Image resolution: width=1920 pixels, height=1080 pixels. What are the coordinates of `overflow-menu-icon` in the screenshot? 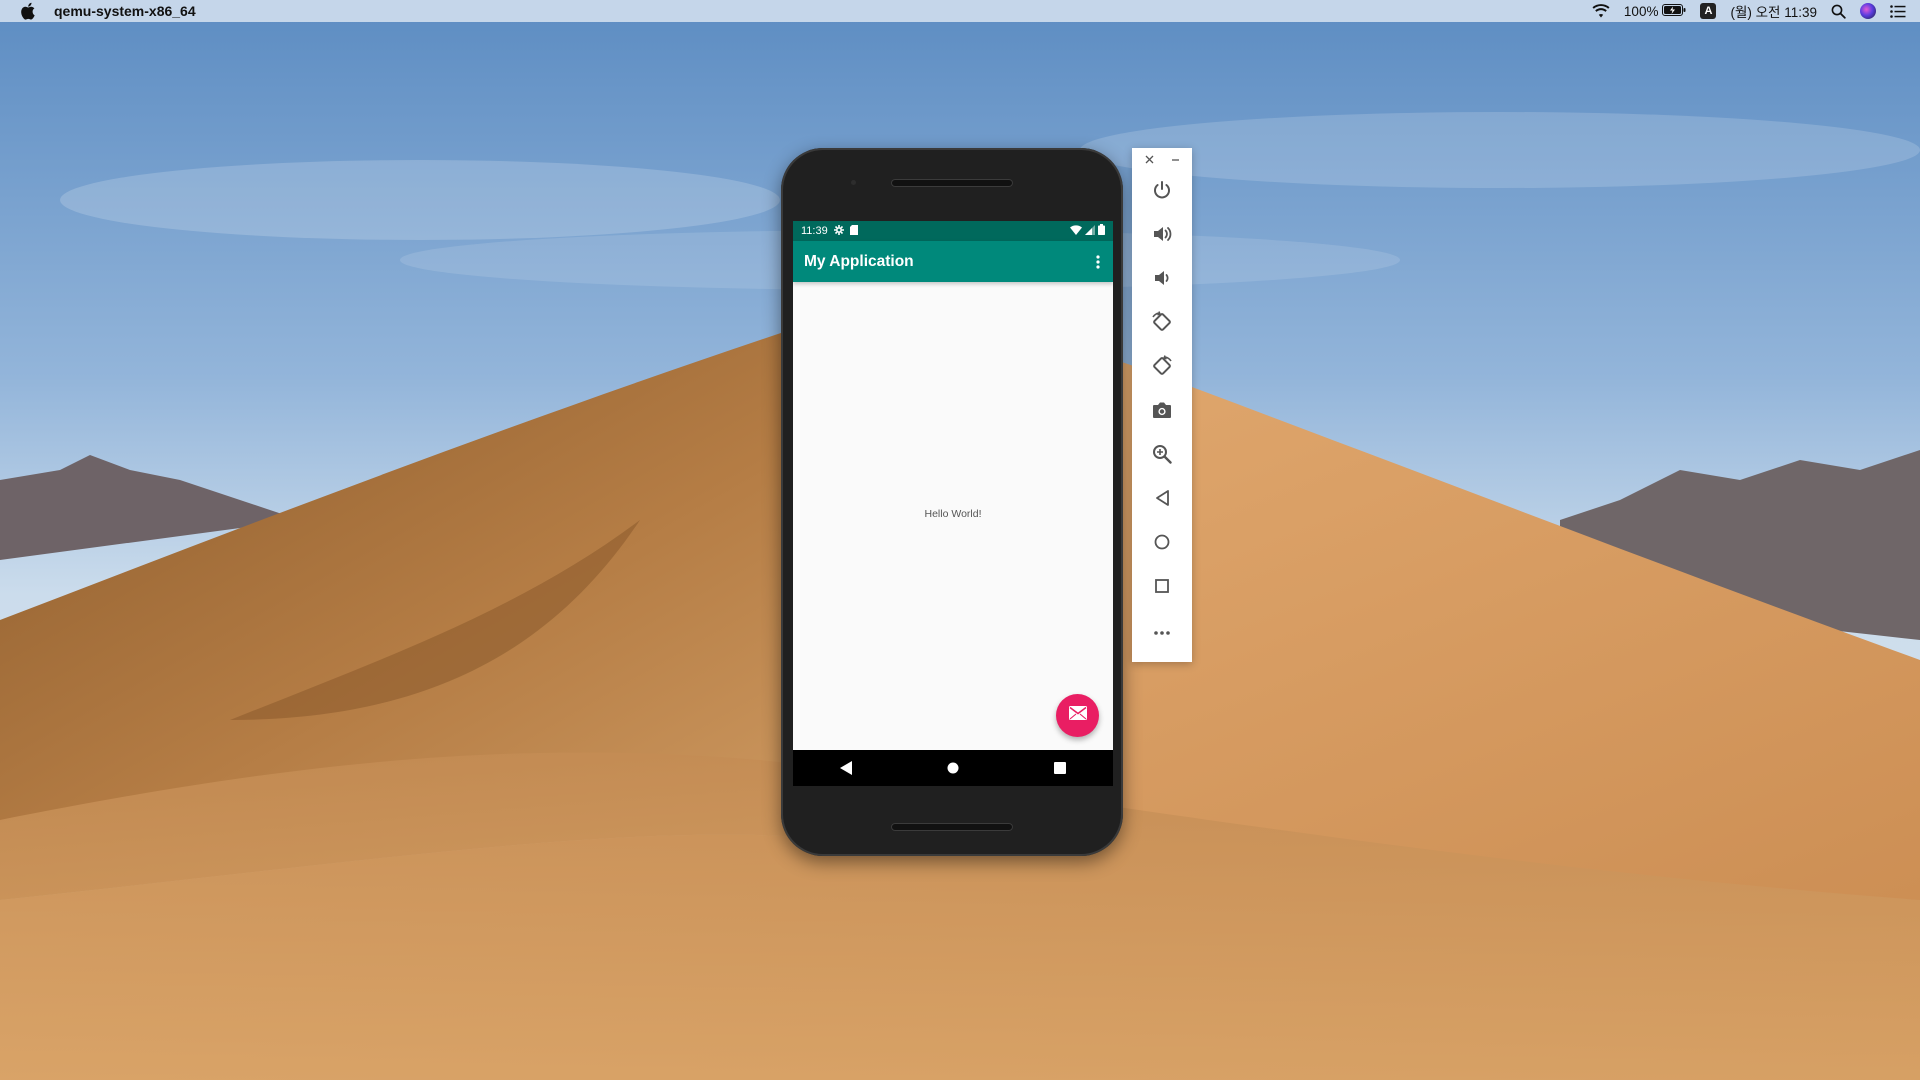 It's located at (1098, 262).